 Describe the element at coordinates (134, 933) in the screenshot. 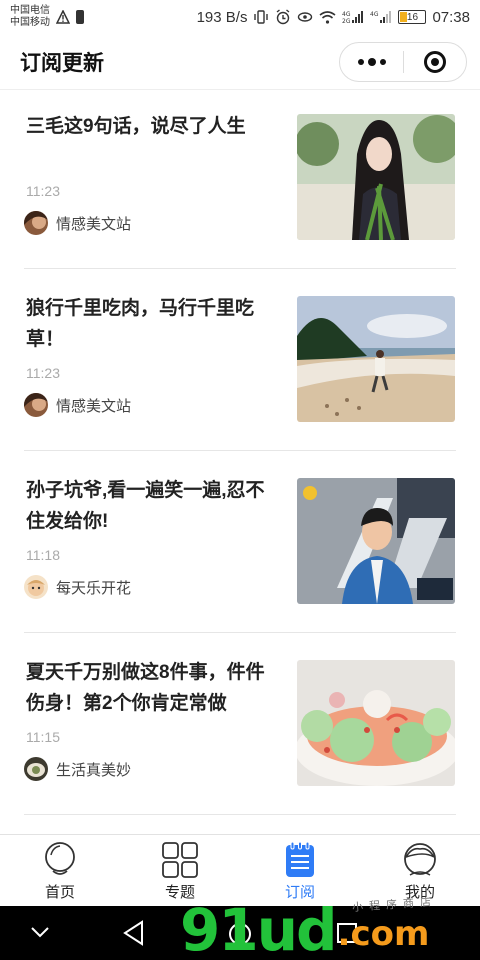

I see `back-icon` at that location.